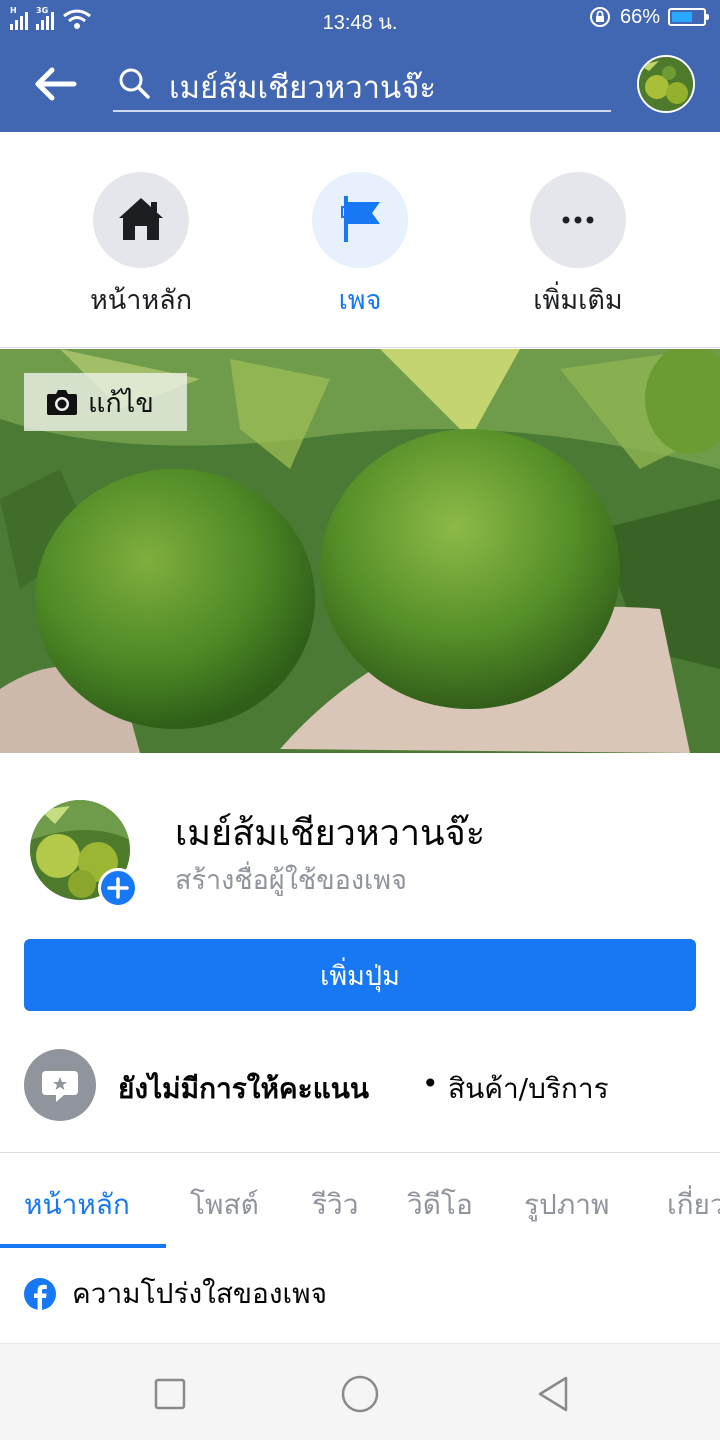  What do you see at coordinates (688, 17) in the screenshot?
I see `battery-icon` at bounding box center [688, 17].